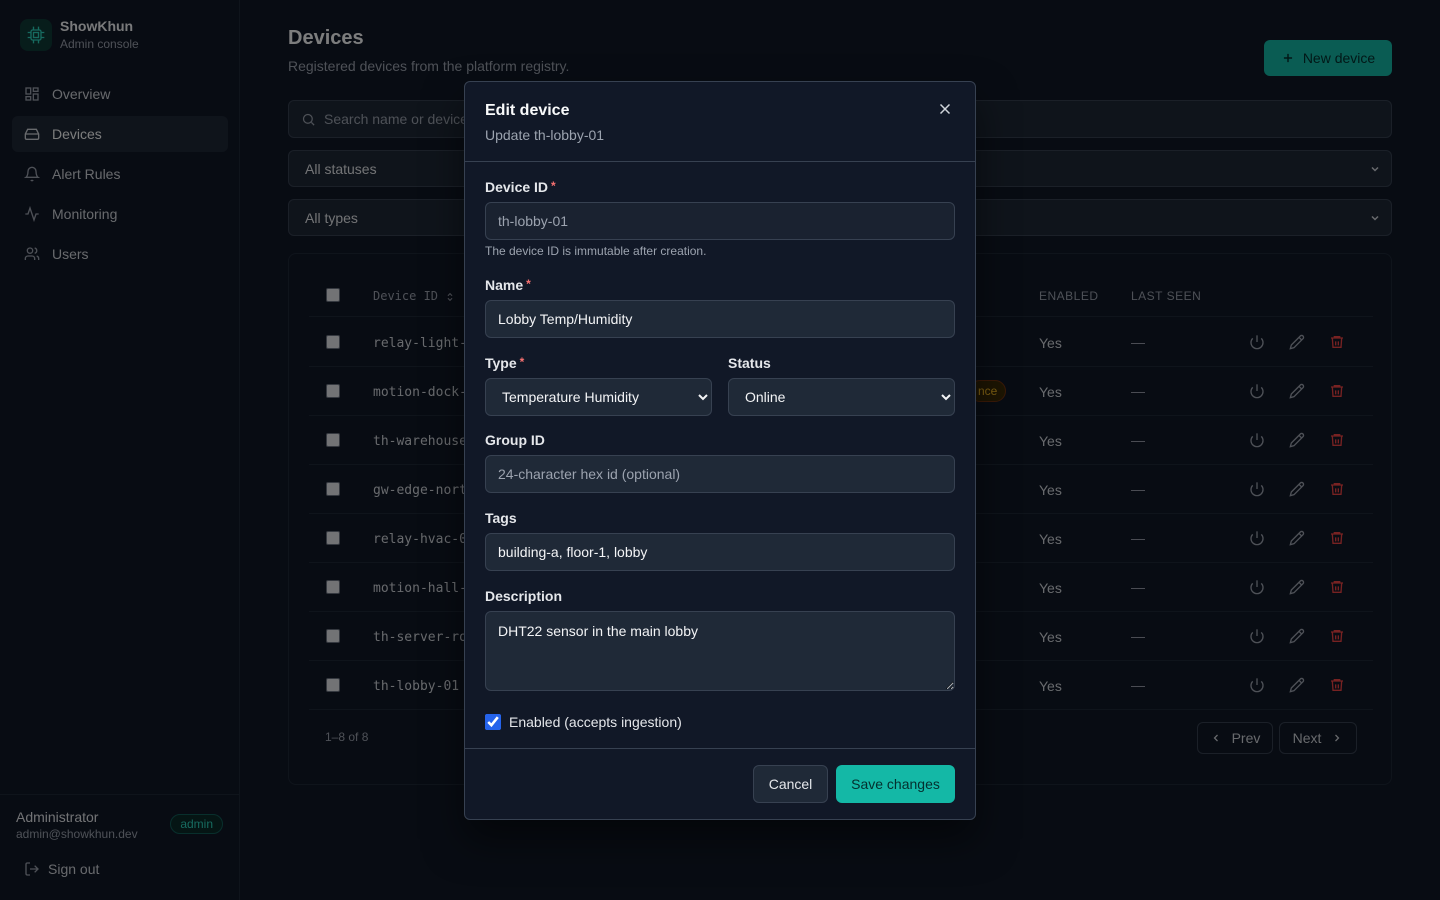 The width and height of the screenshot is (1440, 900). What do you see at coordinates (501, 518) in the screenshot?
I see `tags-label: Tags` at bounding box center [501, 518].